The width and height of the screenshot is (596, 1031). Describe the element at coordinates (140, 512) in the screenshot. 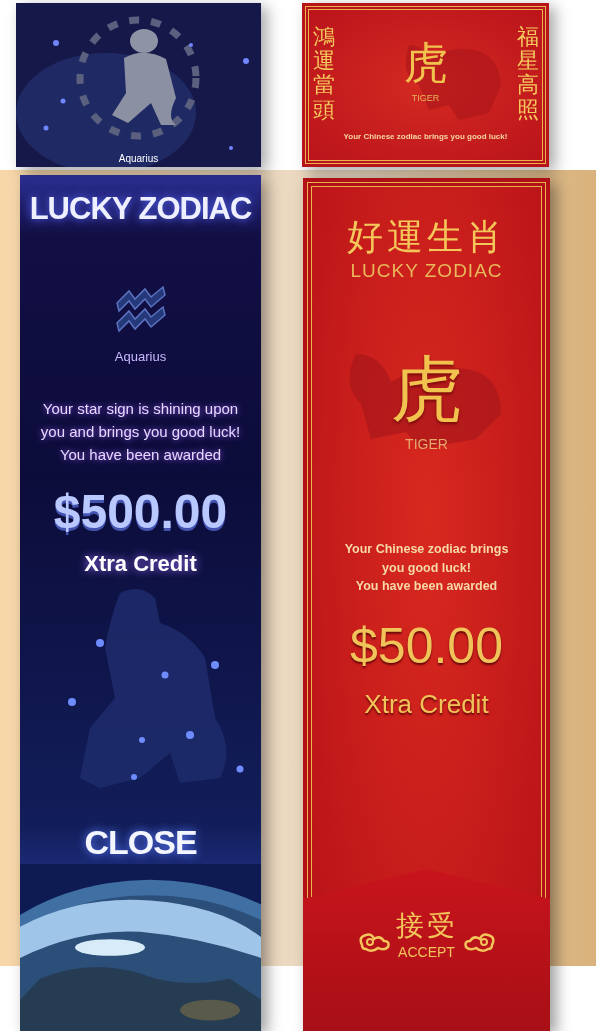

I see `award-amount: $500.00` at that location.